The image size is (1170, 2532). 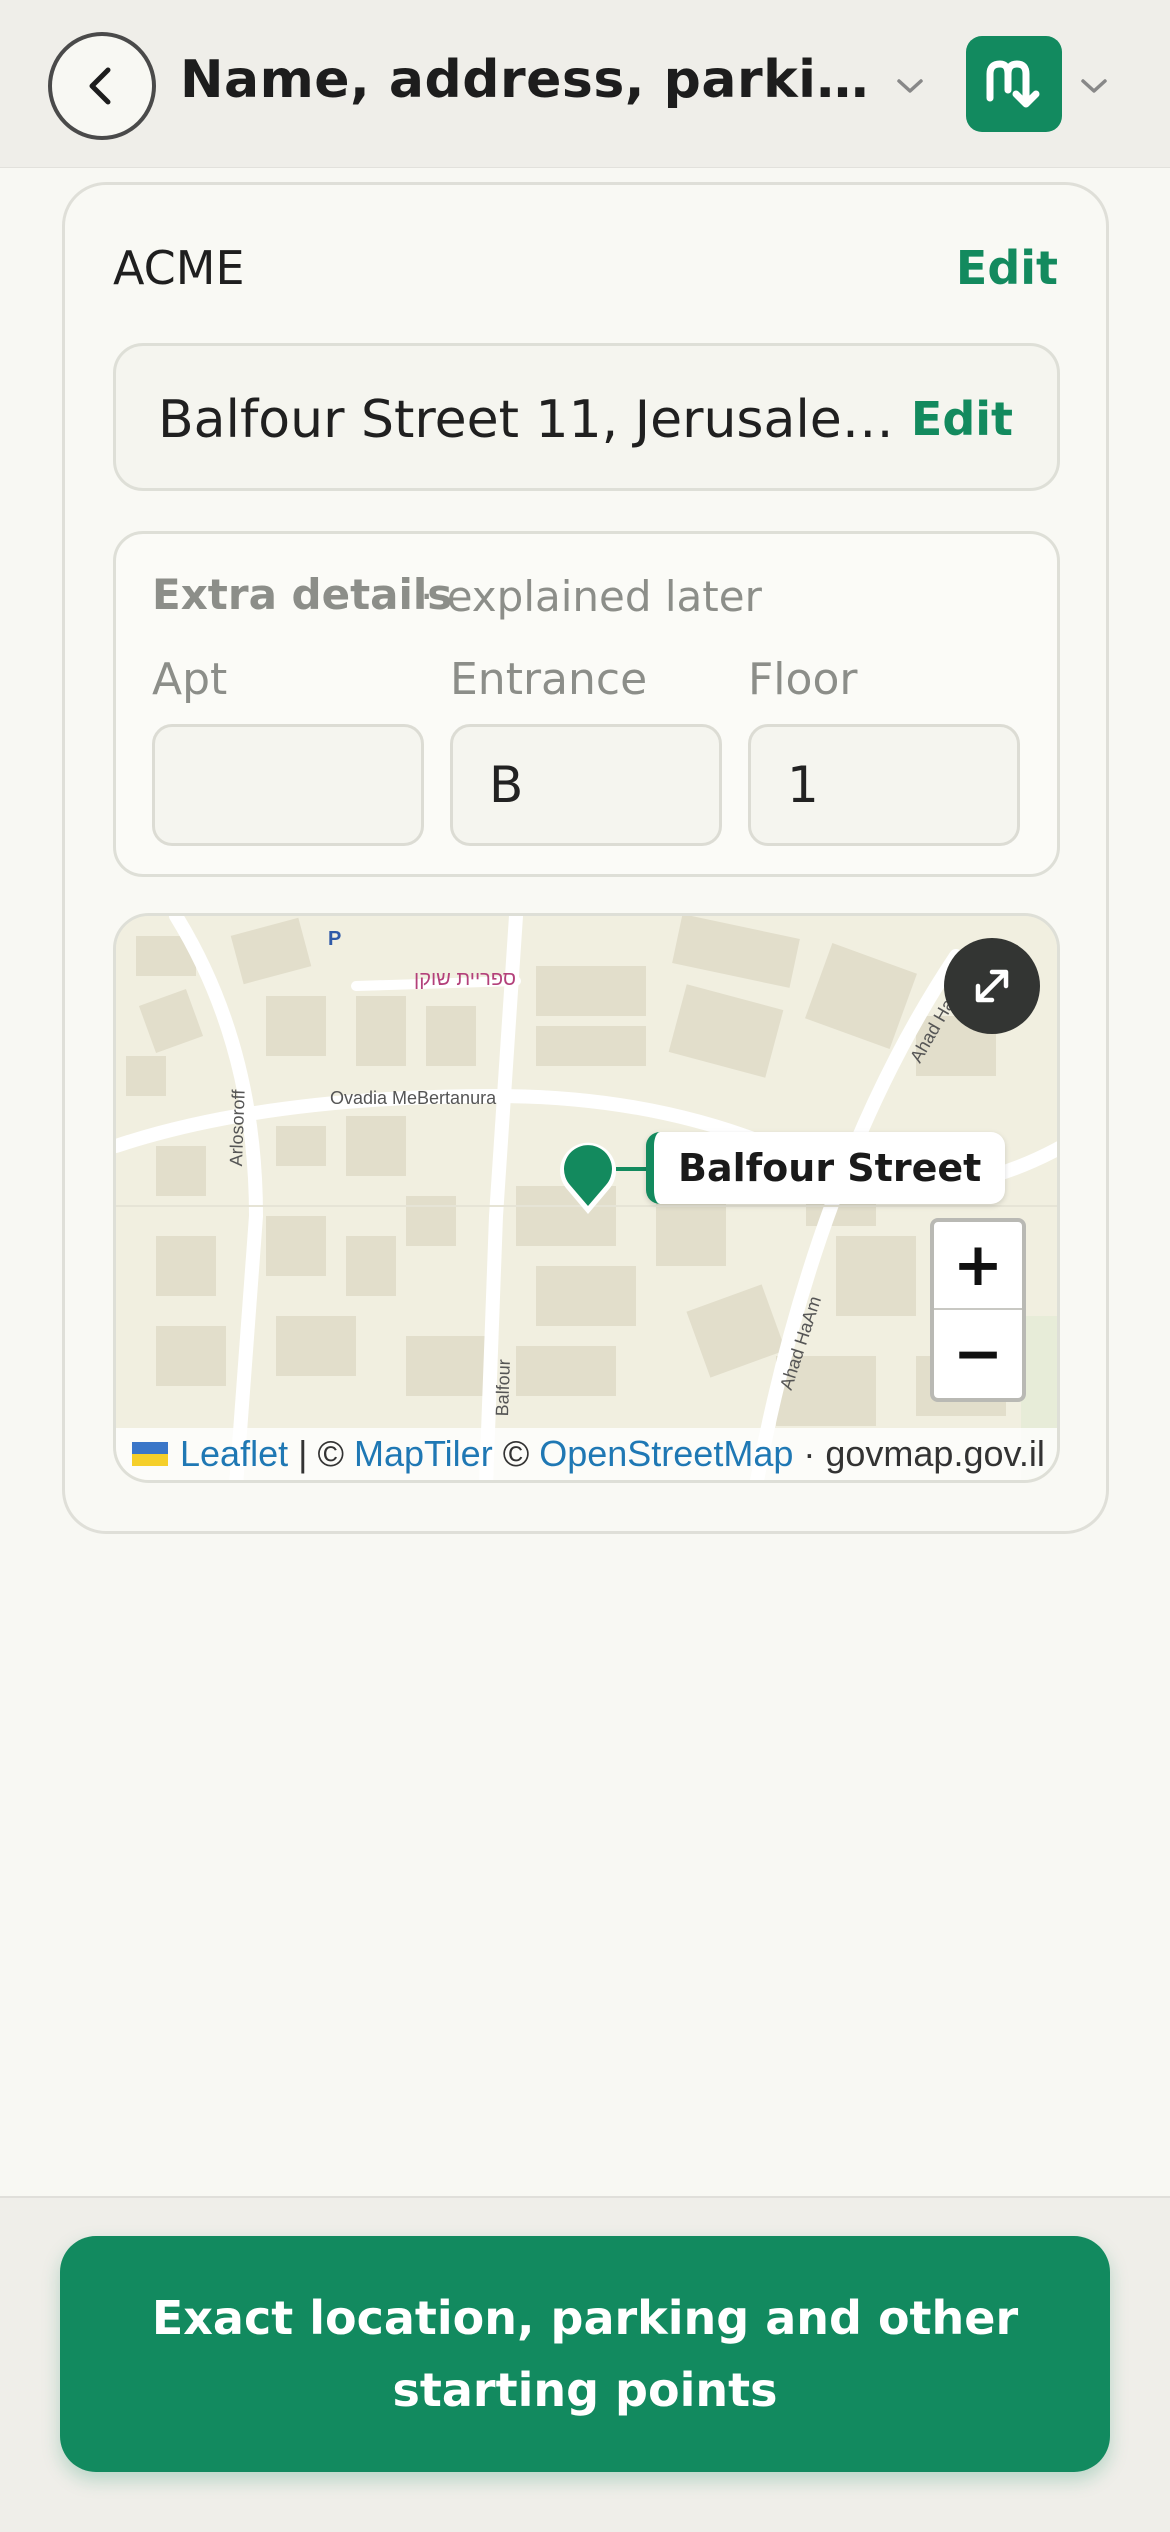 What do you see at coordinates (423, 1454) in the screenshot?
I see `maptiler-link: MapTiler` at bounding box center [423, 1454].